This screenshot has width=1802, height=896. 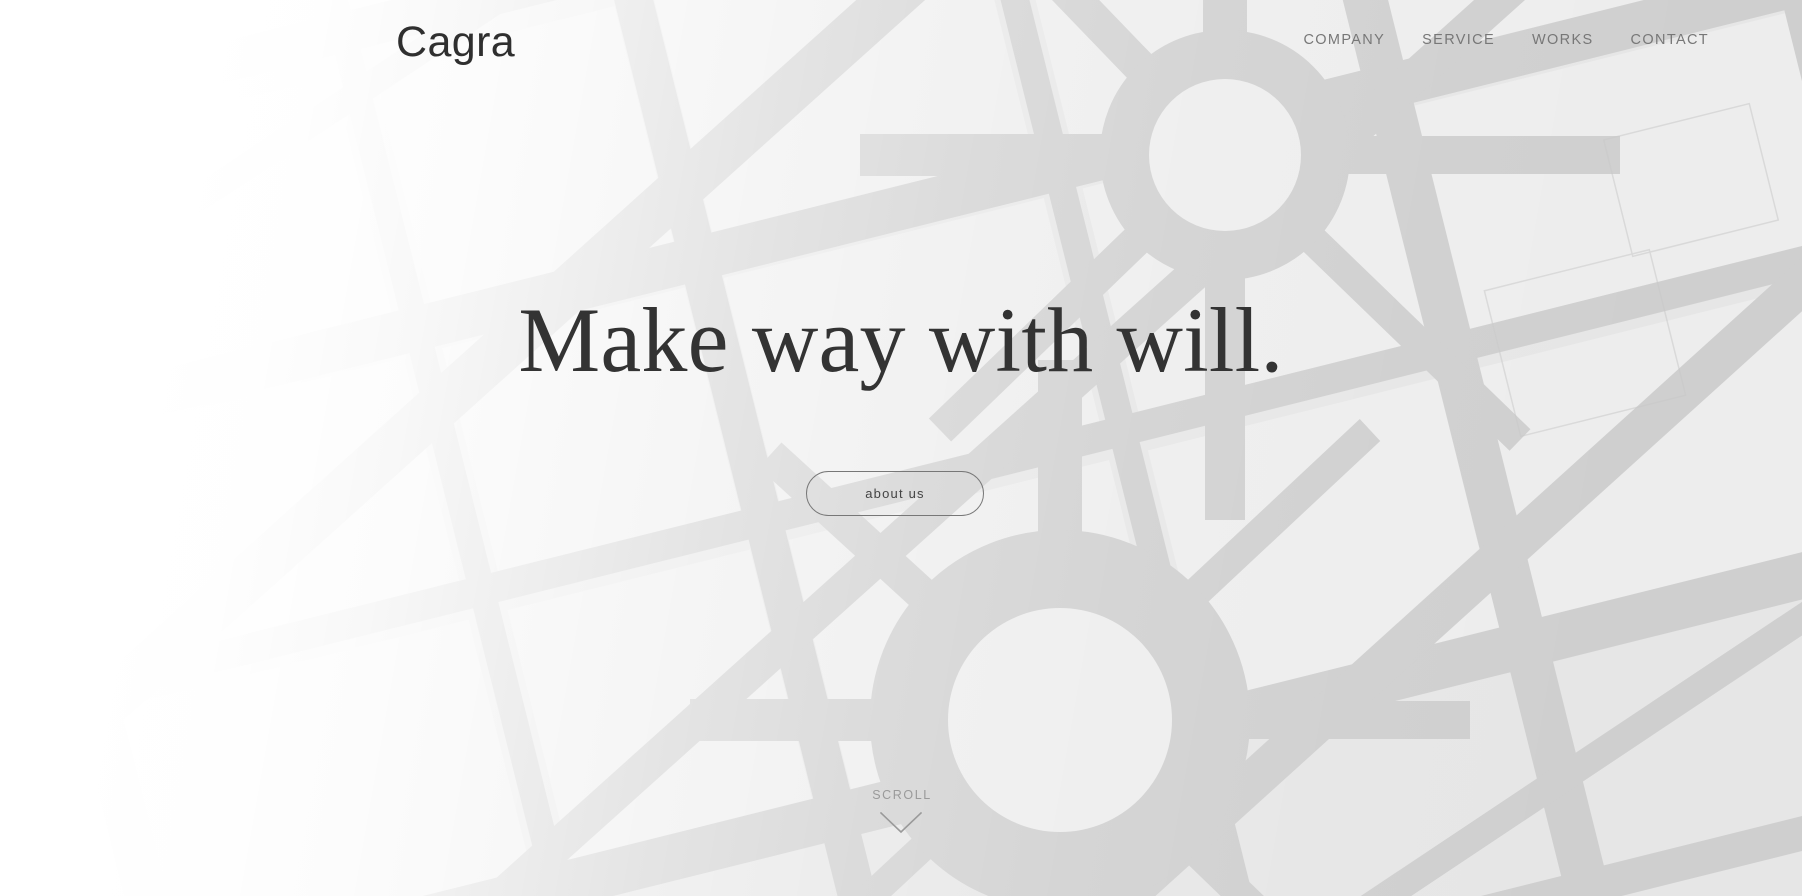 I want to click on site-logo: Cagra, so click(x=455, y=42).